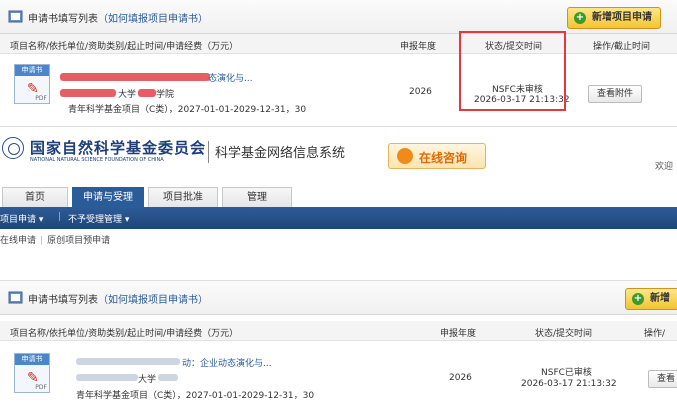 This screenshot has height=408, width=677. What do you see at coordinates (564, 334) in the screenshot?
I see `column-status: 状态/提交时间` at bounding box center [564, 334].